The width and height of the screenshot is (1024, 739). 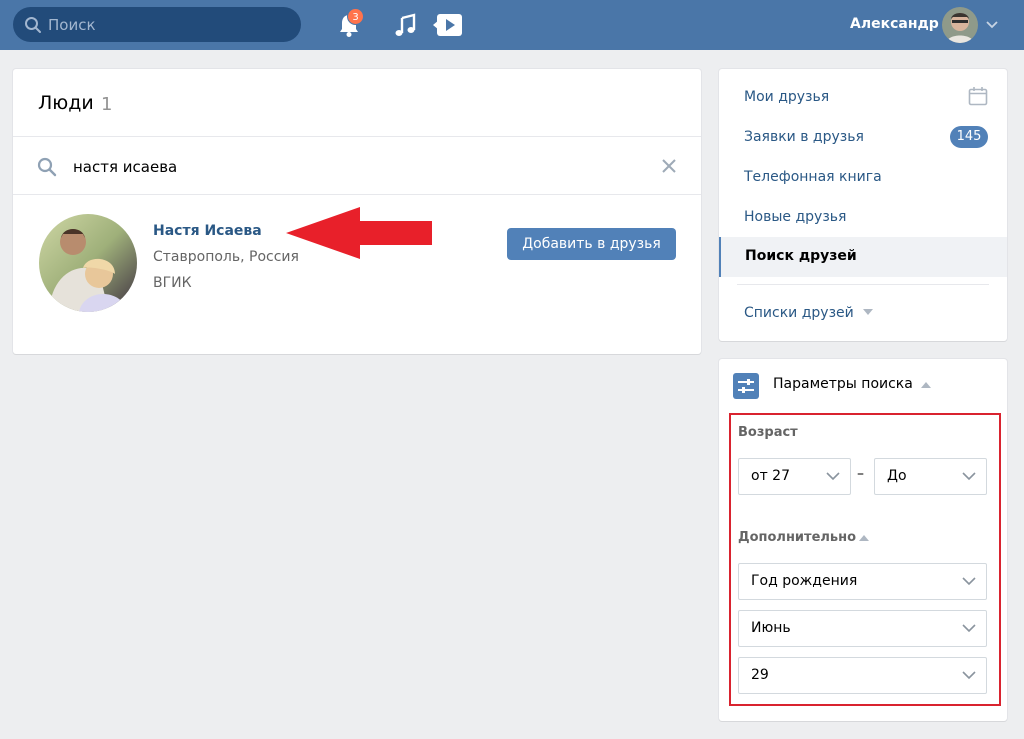 What do you see at coordinates (768, 432) in the screenshot?
I see `age-label: Возраст` at bounding box center [768, 432].